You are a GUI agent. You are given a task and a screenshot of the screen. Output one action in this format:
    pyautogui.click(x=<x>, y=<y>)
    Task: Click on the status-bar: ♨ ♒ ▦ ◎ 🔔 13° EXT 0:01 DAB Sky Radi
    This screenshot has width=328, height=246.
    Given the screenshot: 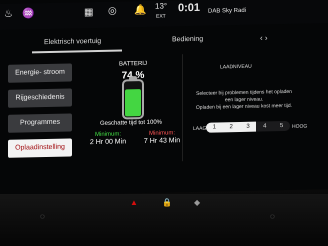 What is the action you would take?
    pyautogui.click(x=164, y=15)
    